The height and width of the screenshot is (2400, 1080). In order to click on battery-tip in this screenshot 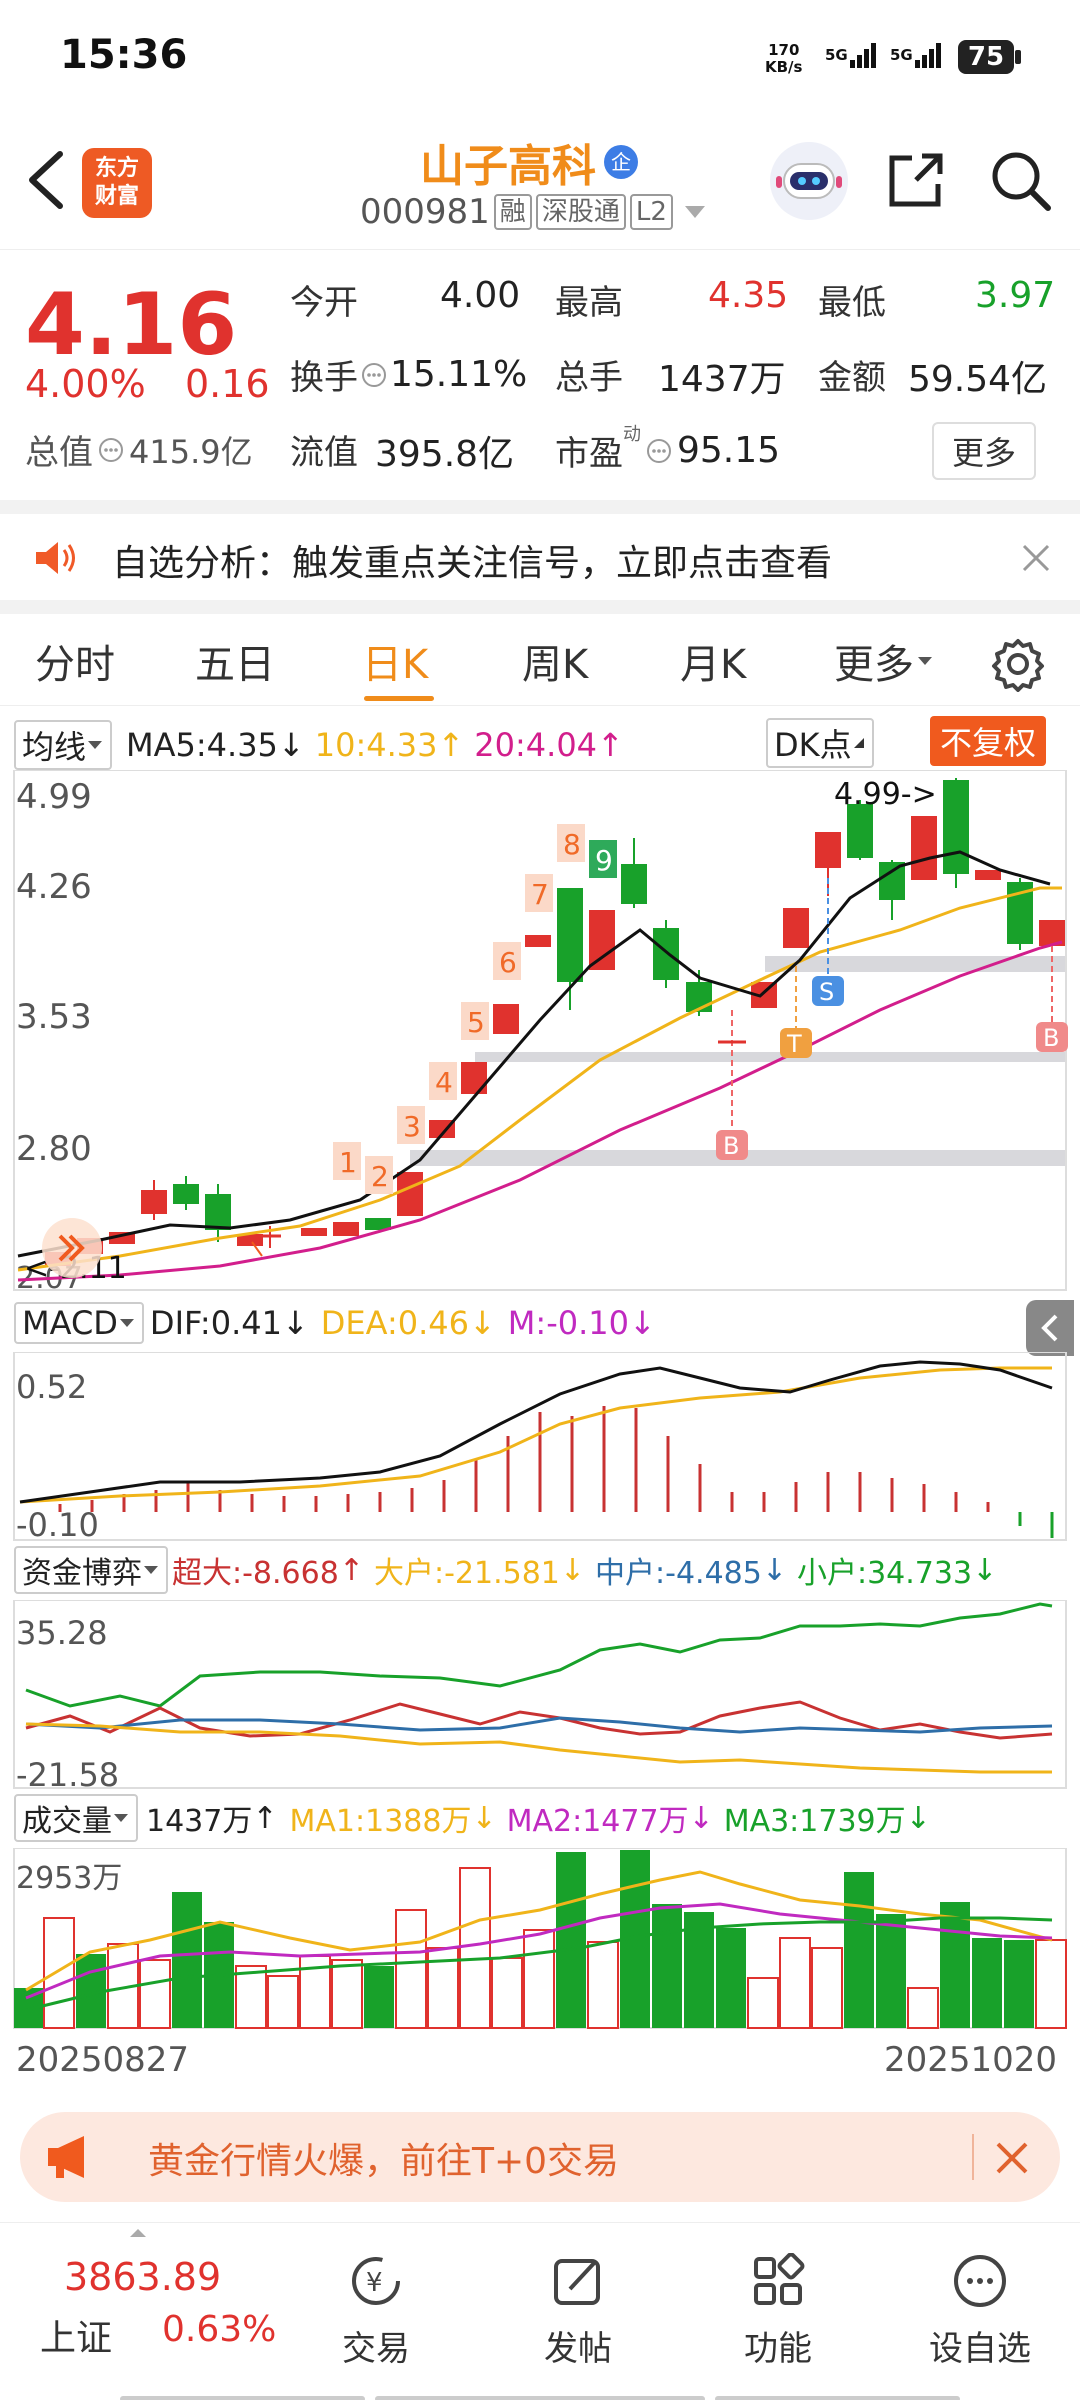, I will do `click(1018, 57)`.